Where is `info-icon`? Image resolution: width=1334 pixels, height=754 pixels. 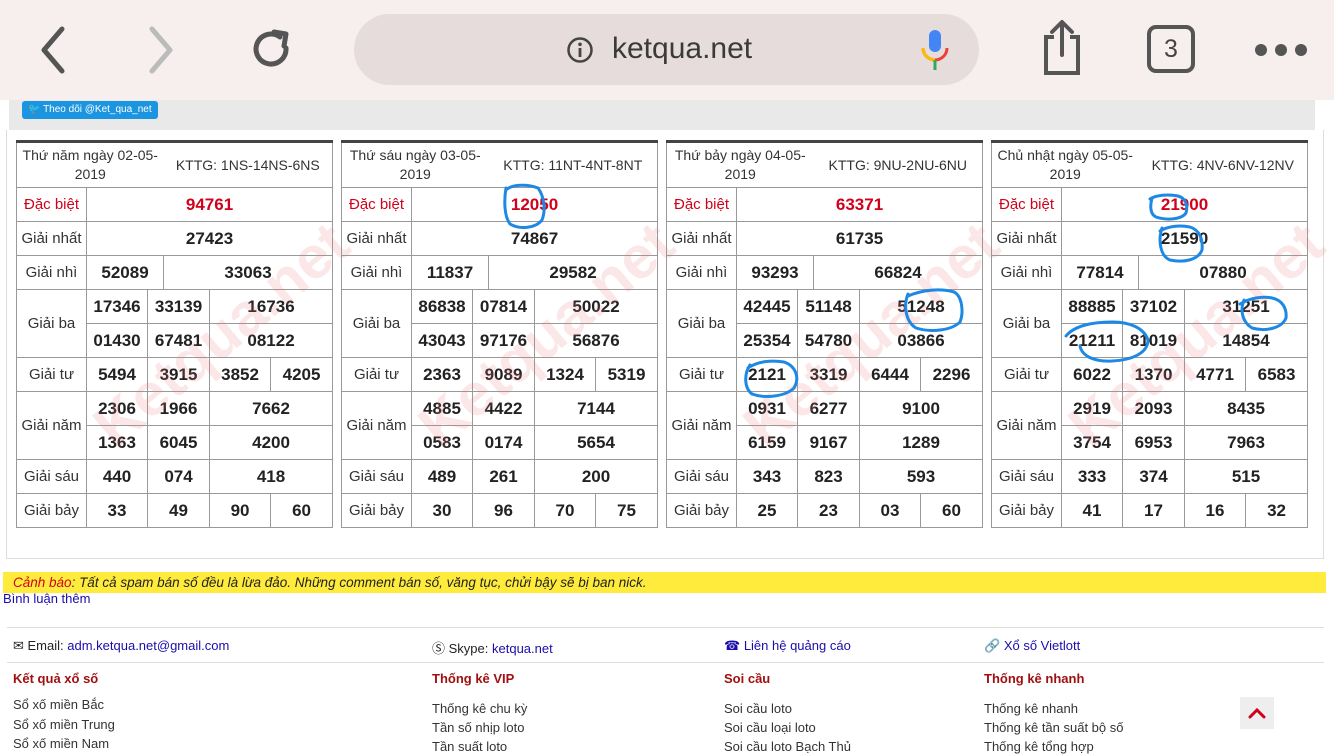
info-icon is located at coordinates (580, 52).